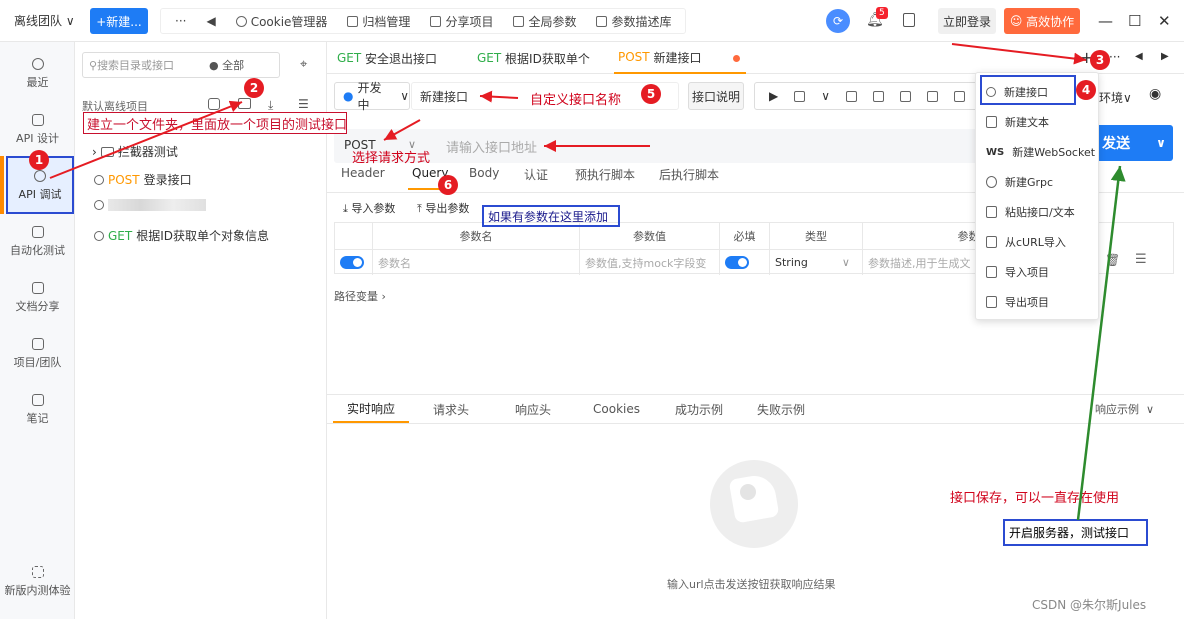  Describe the element at coordinates (210, 21) in the screenshot. I see `back-button: ◀` at that location.